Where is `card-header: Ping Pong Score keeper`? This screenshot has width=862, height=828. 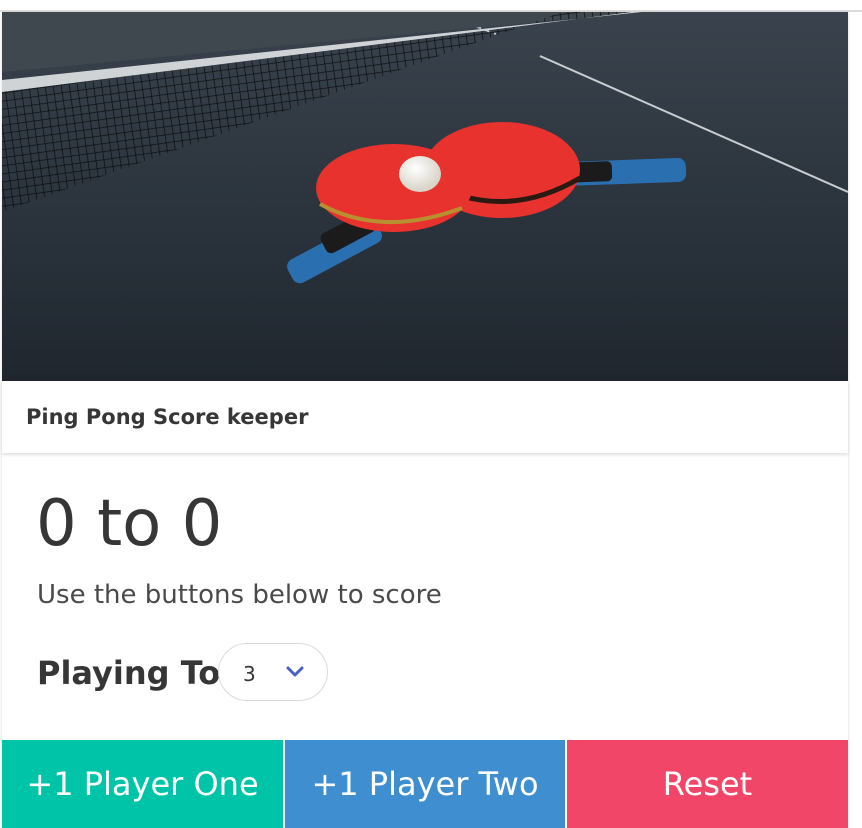
card-header: Ping Pong Score keeper is located at coordinates (425, 417).